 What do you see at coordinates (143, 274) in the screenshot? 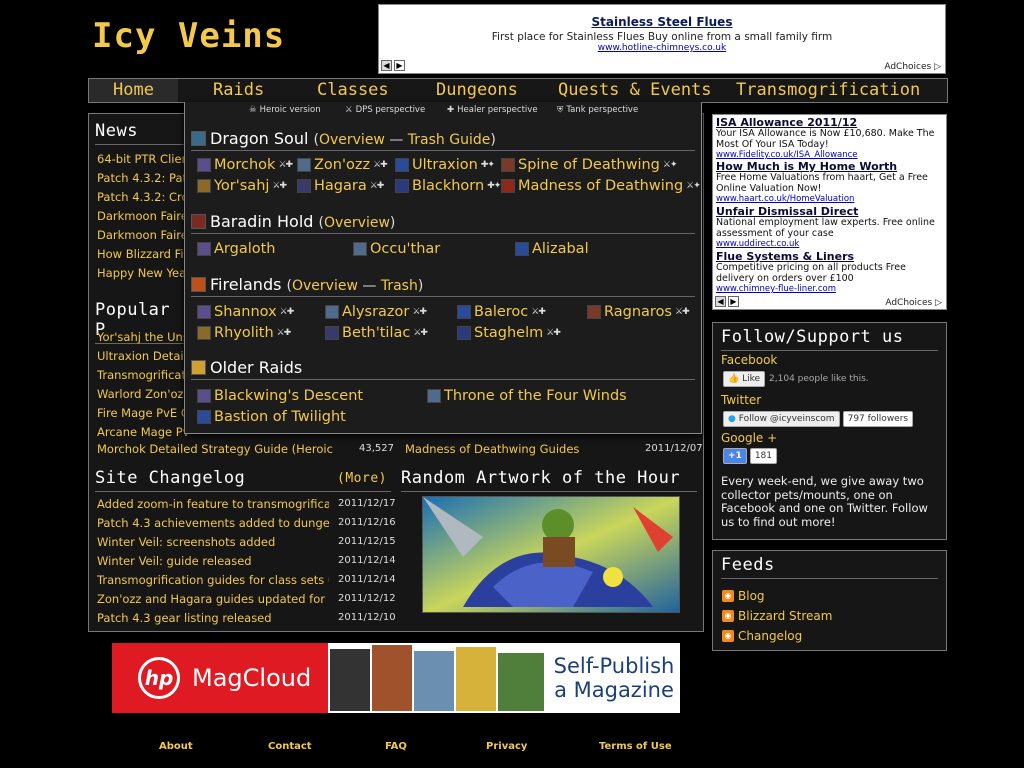
I see `news-item-link: Happy New Year` at bounding box center [143, 274].